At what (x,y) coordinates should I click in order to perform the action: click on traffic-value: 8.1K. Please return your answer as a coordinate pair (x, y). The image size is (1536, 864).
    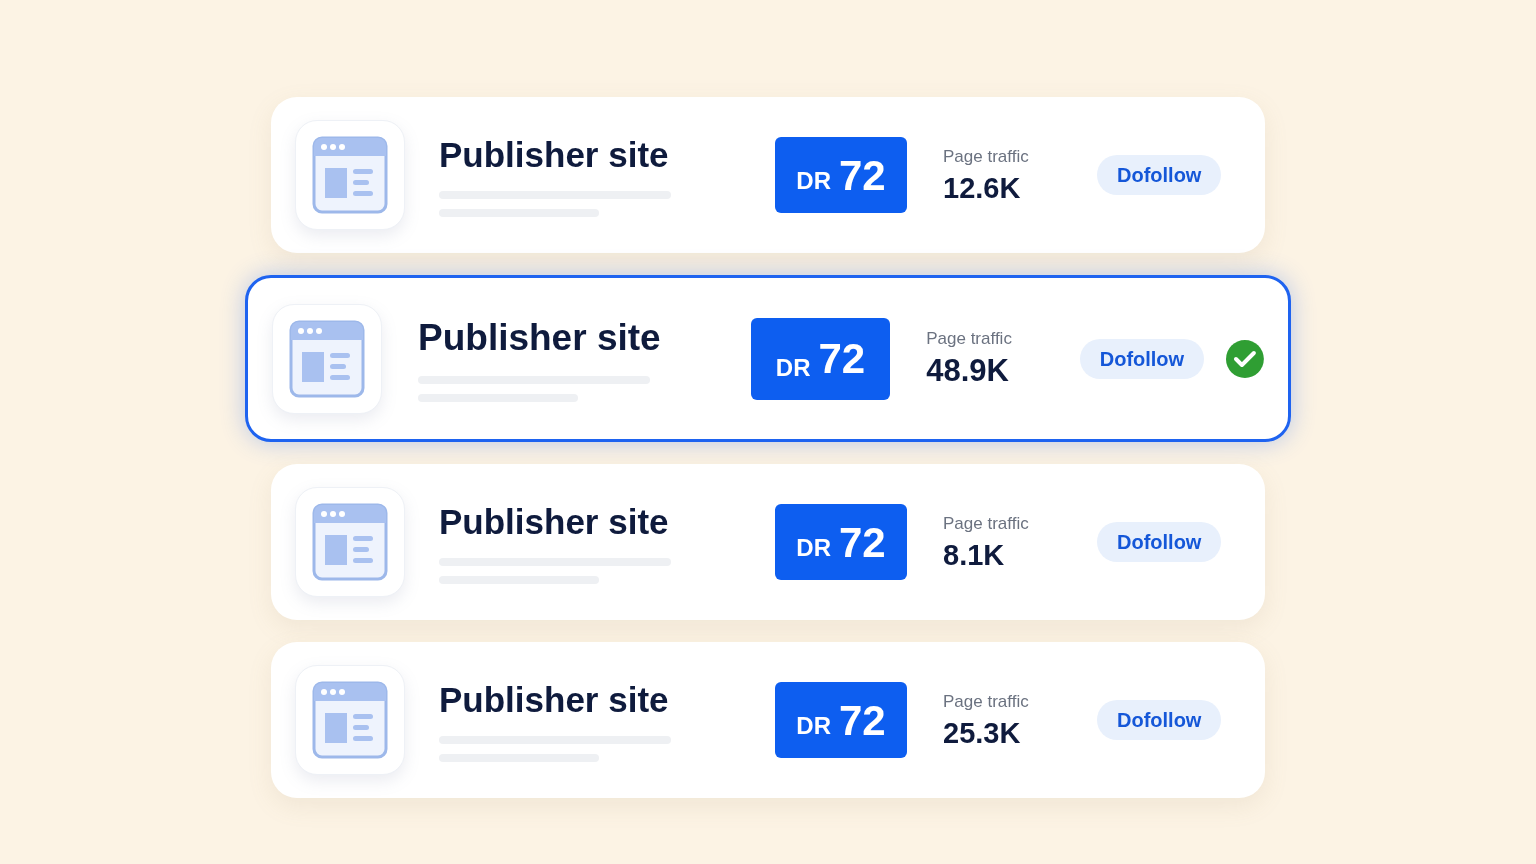
    Looking at the image, I should click on (974, 555).